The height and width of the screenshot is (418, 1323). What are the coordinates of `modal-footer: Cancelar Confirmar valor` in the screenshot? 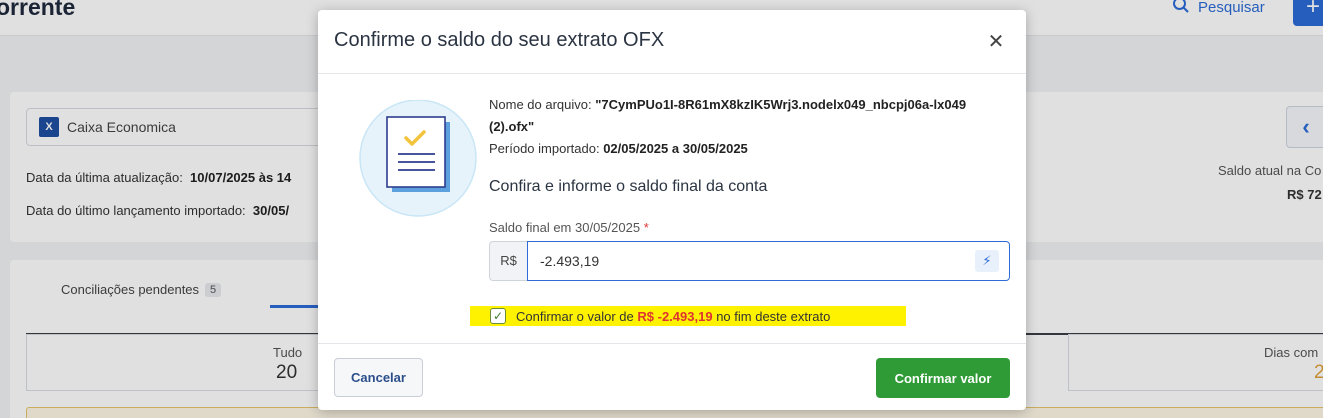 It's located at (672, 376).